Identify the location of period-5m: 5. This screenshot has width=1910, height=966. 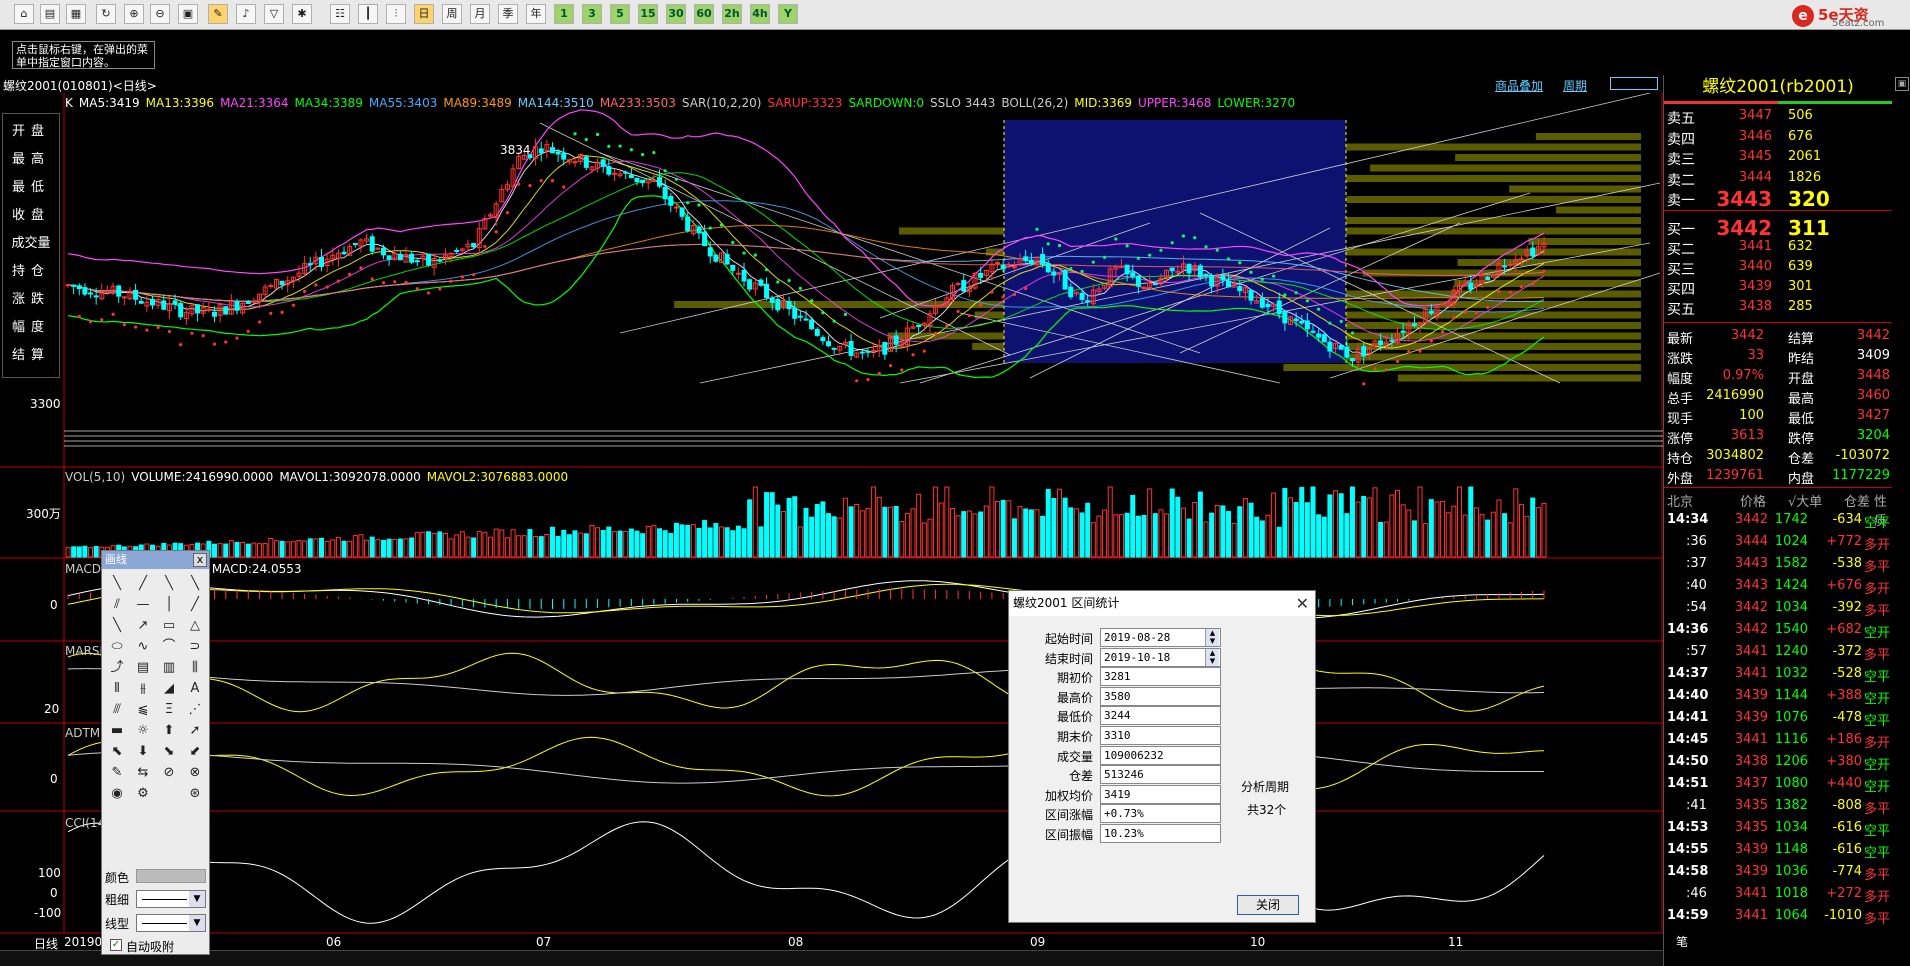
(620, 14).